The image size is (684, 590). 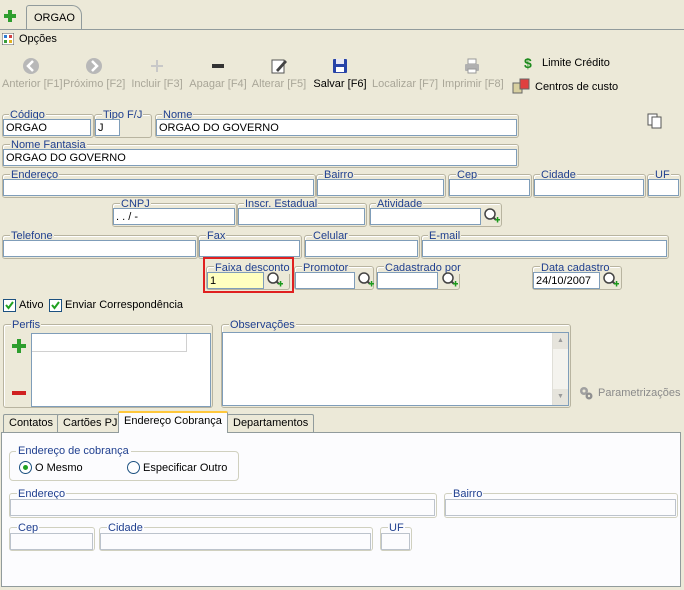 I want to click on imprimir-button: Imprimir [F8], so click(x=473, y=73).